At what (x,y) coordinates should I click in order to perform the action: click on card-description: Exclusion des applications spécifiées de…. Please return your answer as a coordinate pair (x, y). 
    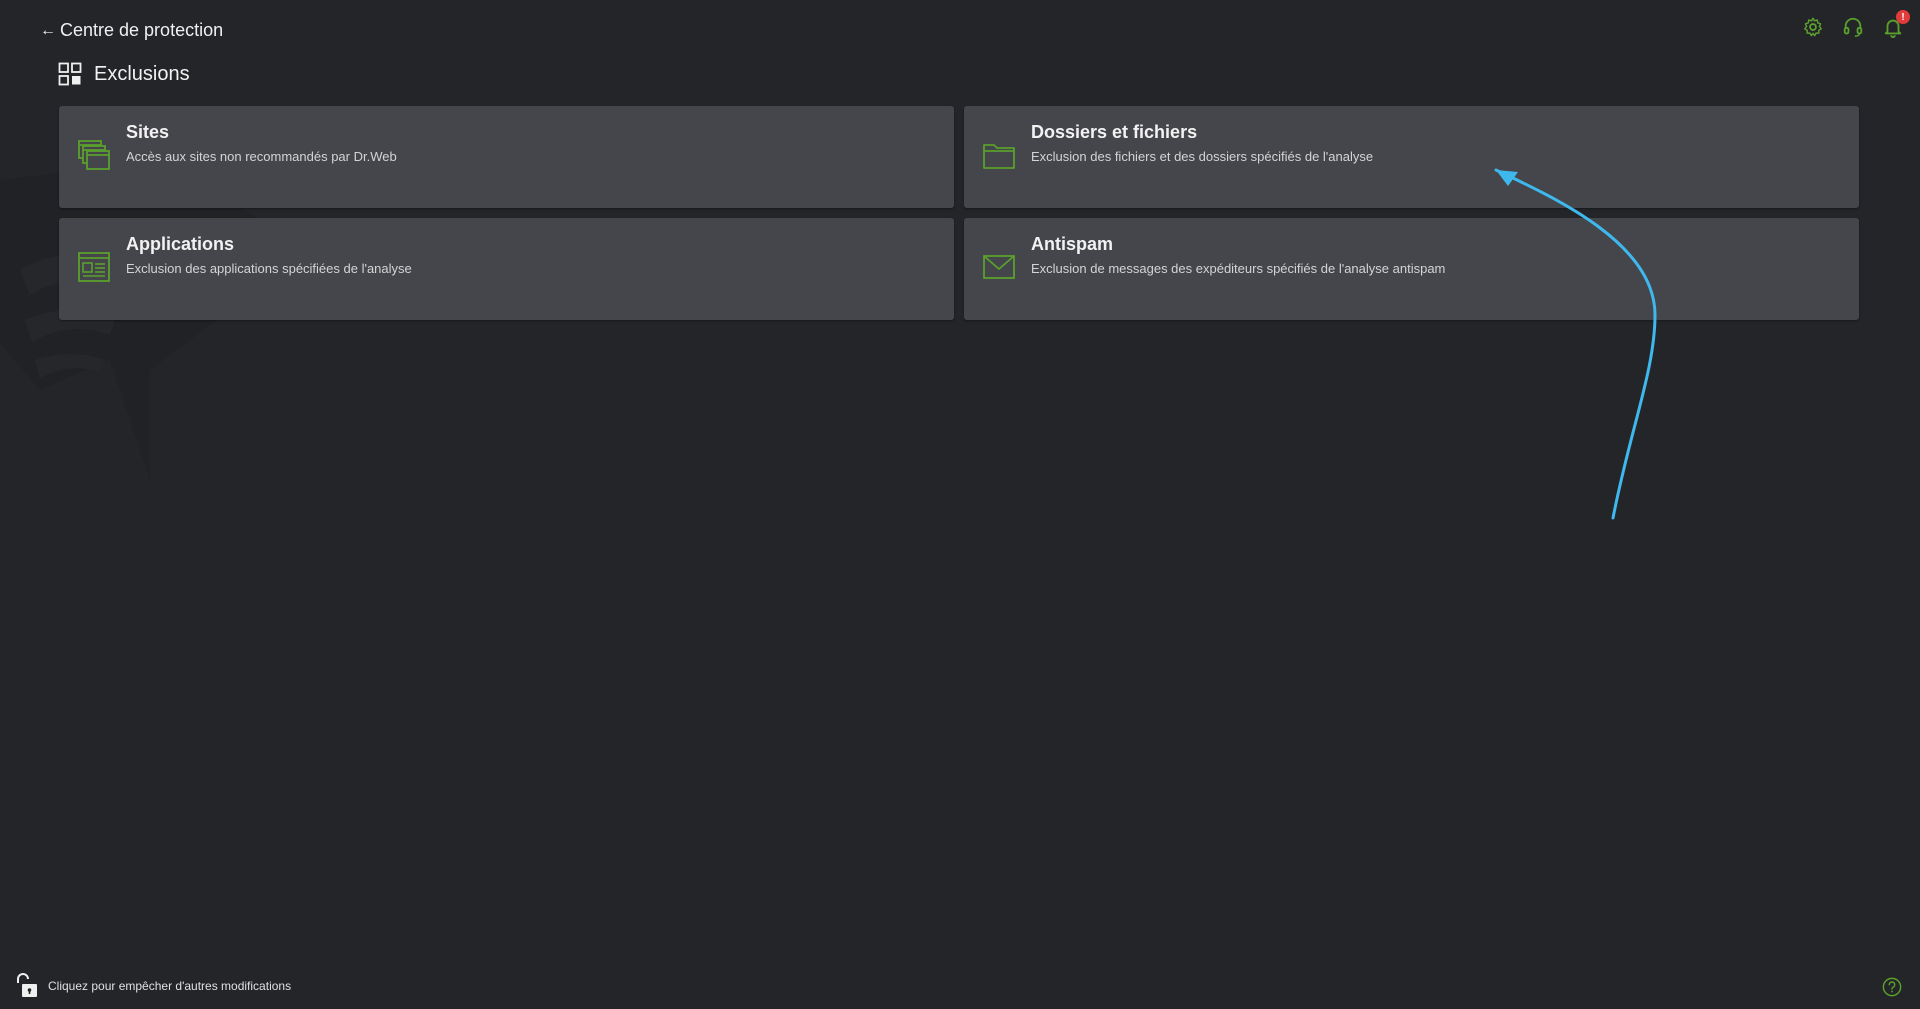
    Looking at the image, I should click on (269, 268).